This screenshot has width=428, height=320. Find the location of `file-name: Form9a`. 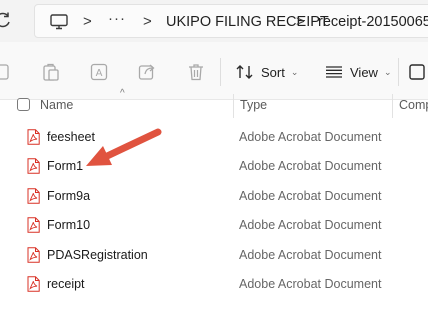

file-name: Form9a is located at coordinates (68, 196).